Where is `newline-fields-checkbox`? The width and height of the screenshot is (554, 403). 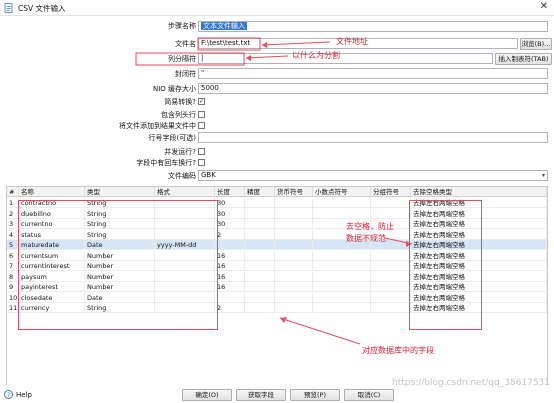
newline-fields-checkbox is located at coordinates (201, 162).